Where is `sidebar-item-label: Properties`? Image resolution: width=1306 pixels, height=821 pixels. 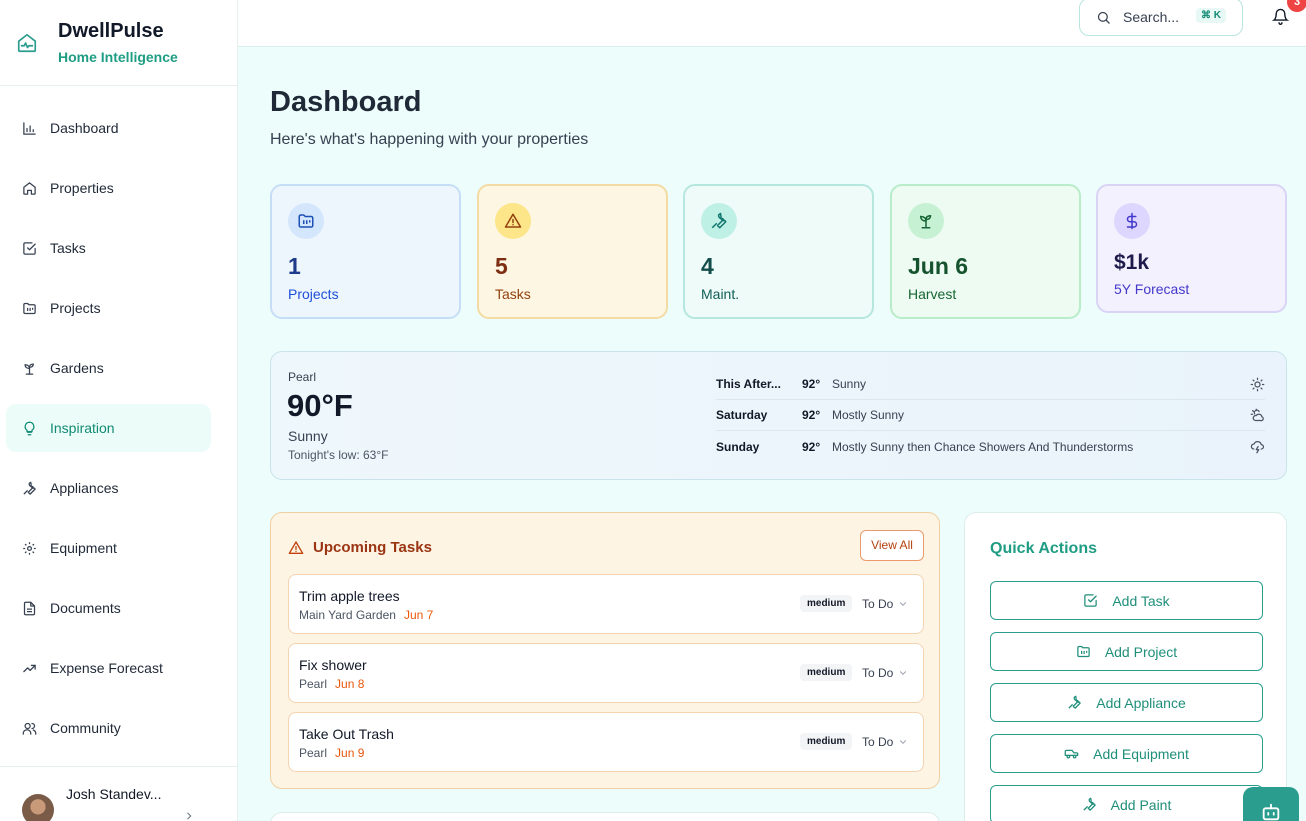 sidebar-item-label: Properties is located at coordinates (82, 188).